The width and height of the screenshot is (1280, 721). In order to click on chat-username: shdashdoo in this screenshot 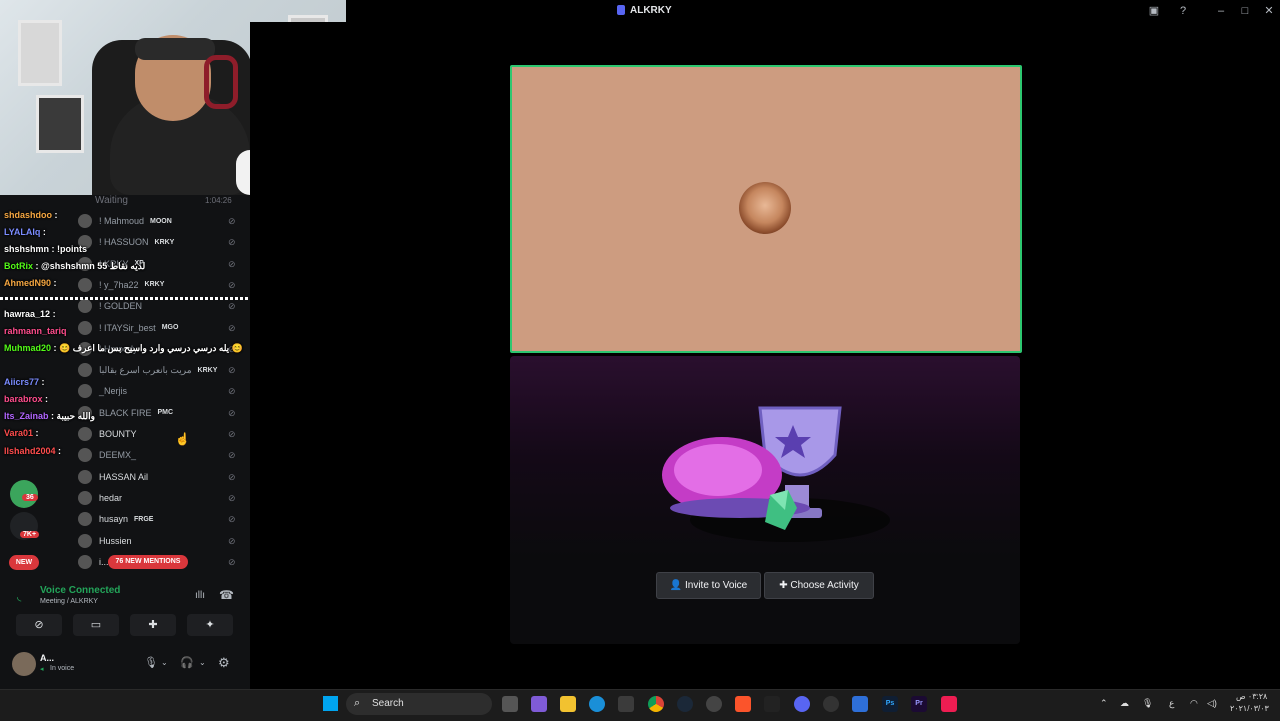, I will do `click(28, 215)`.